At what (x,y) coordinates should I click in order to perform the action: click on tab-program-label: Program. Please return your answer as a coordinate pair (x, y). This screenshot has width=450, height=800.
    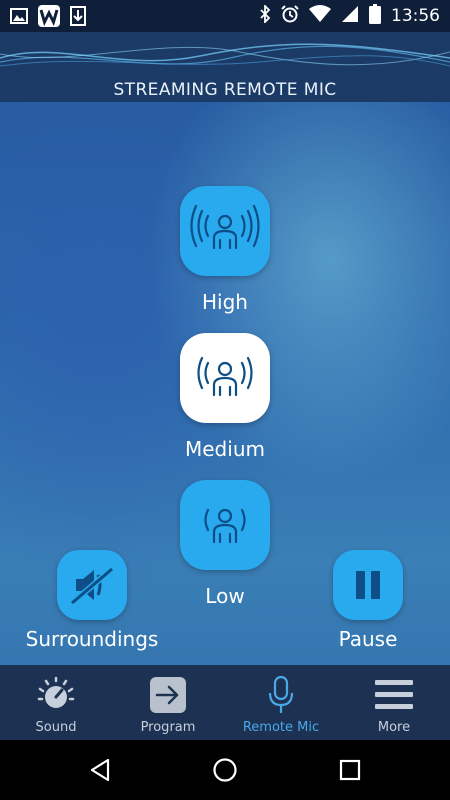
    Looking at the image, I should click on (168, 727).